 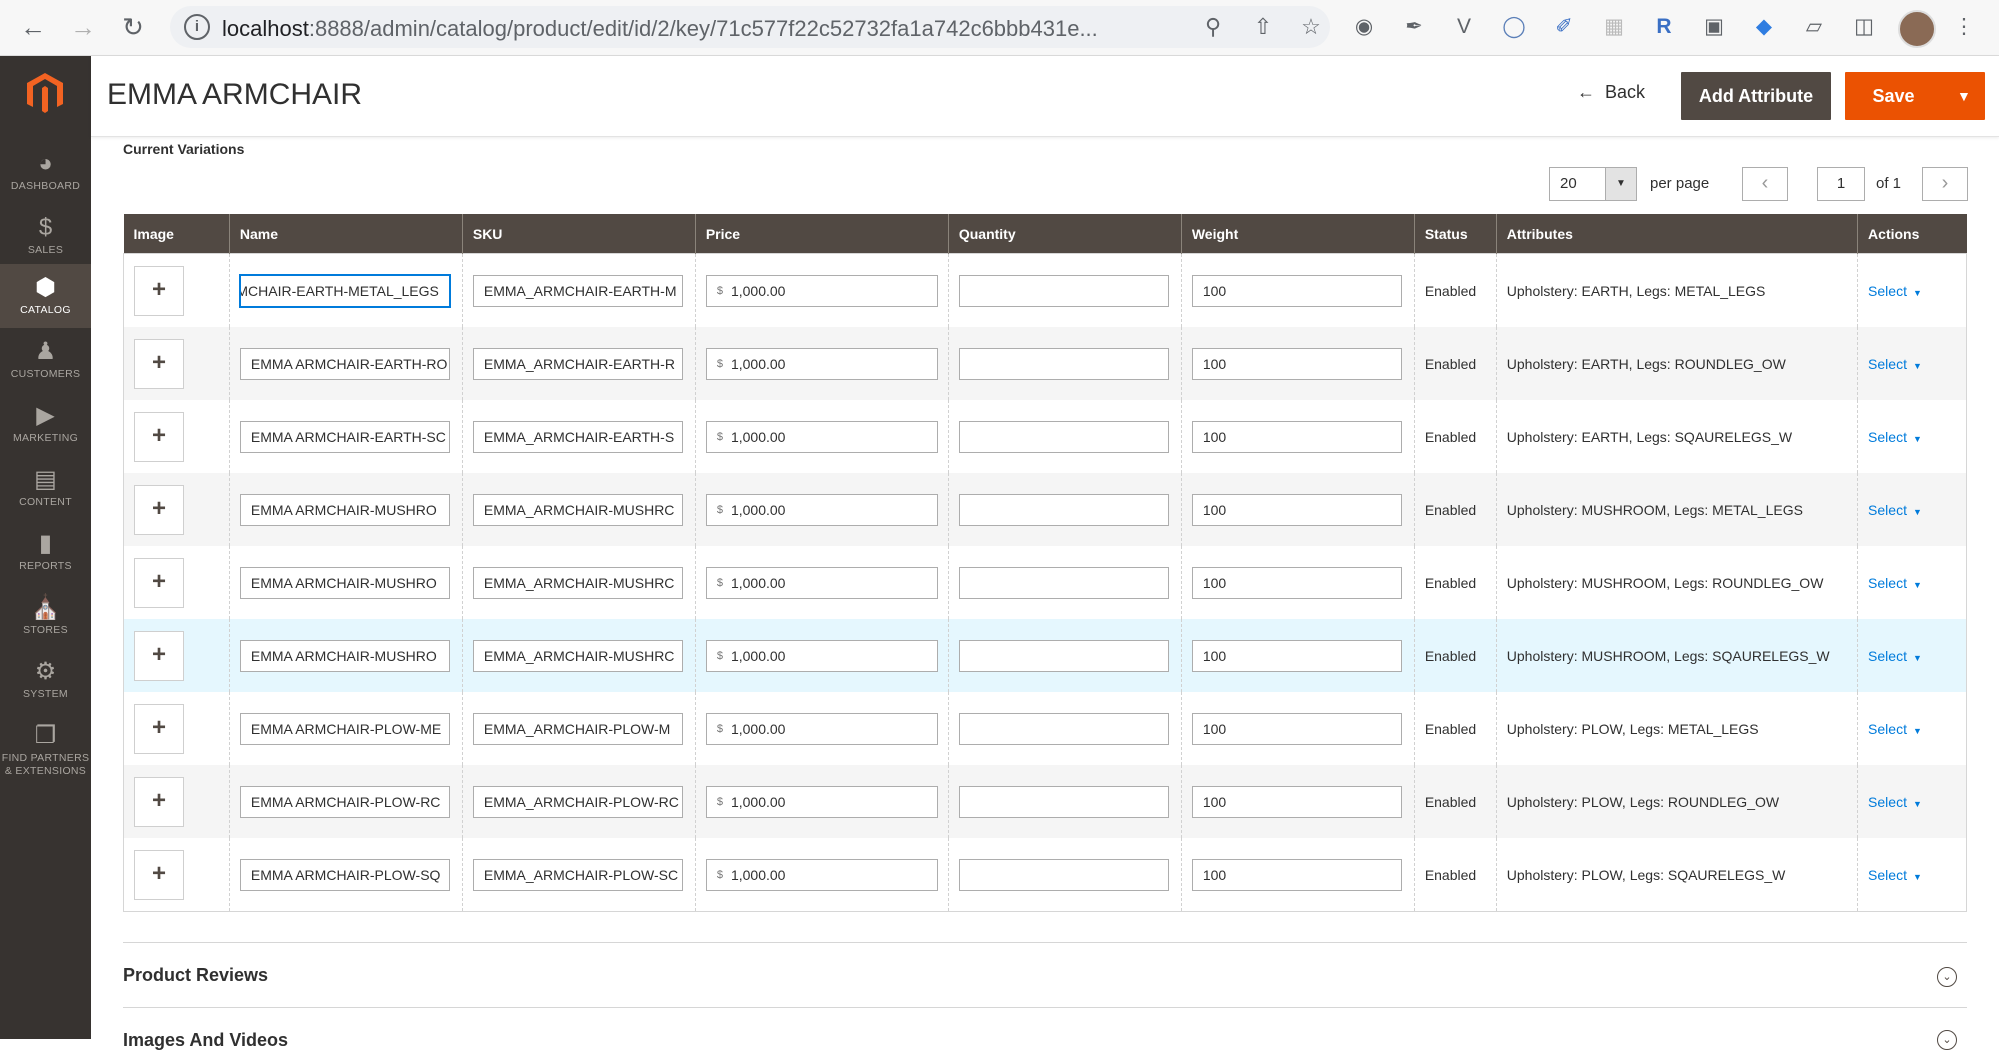 I want to click on sidebar-item-marketing: ▶ MARKETING, so click(x=45, y=424).